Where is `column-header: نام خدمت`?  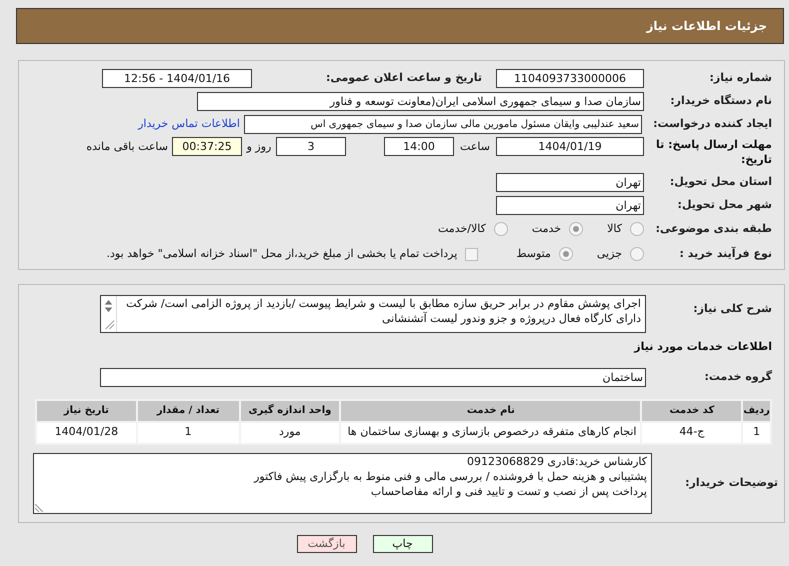 column-header: نام خدمت is located at coordinates (491, 411).